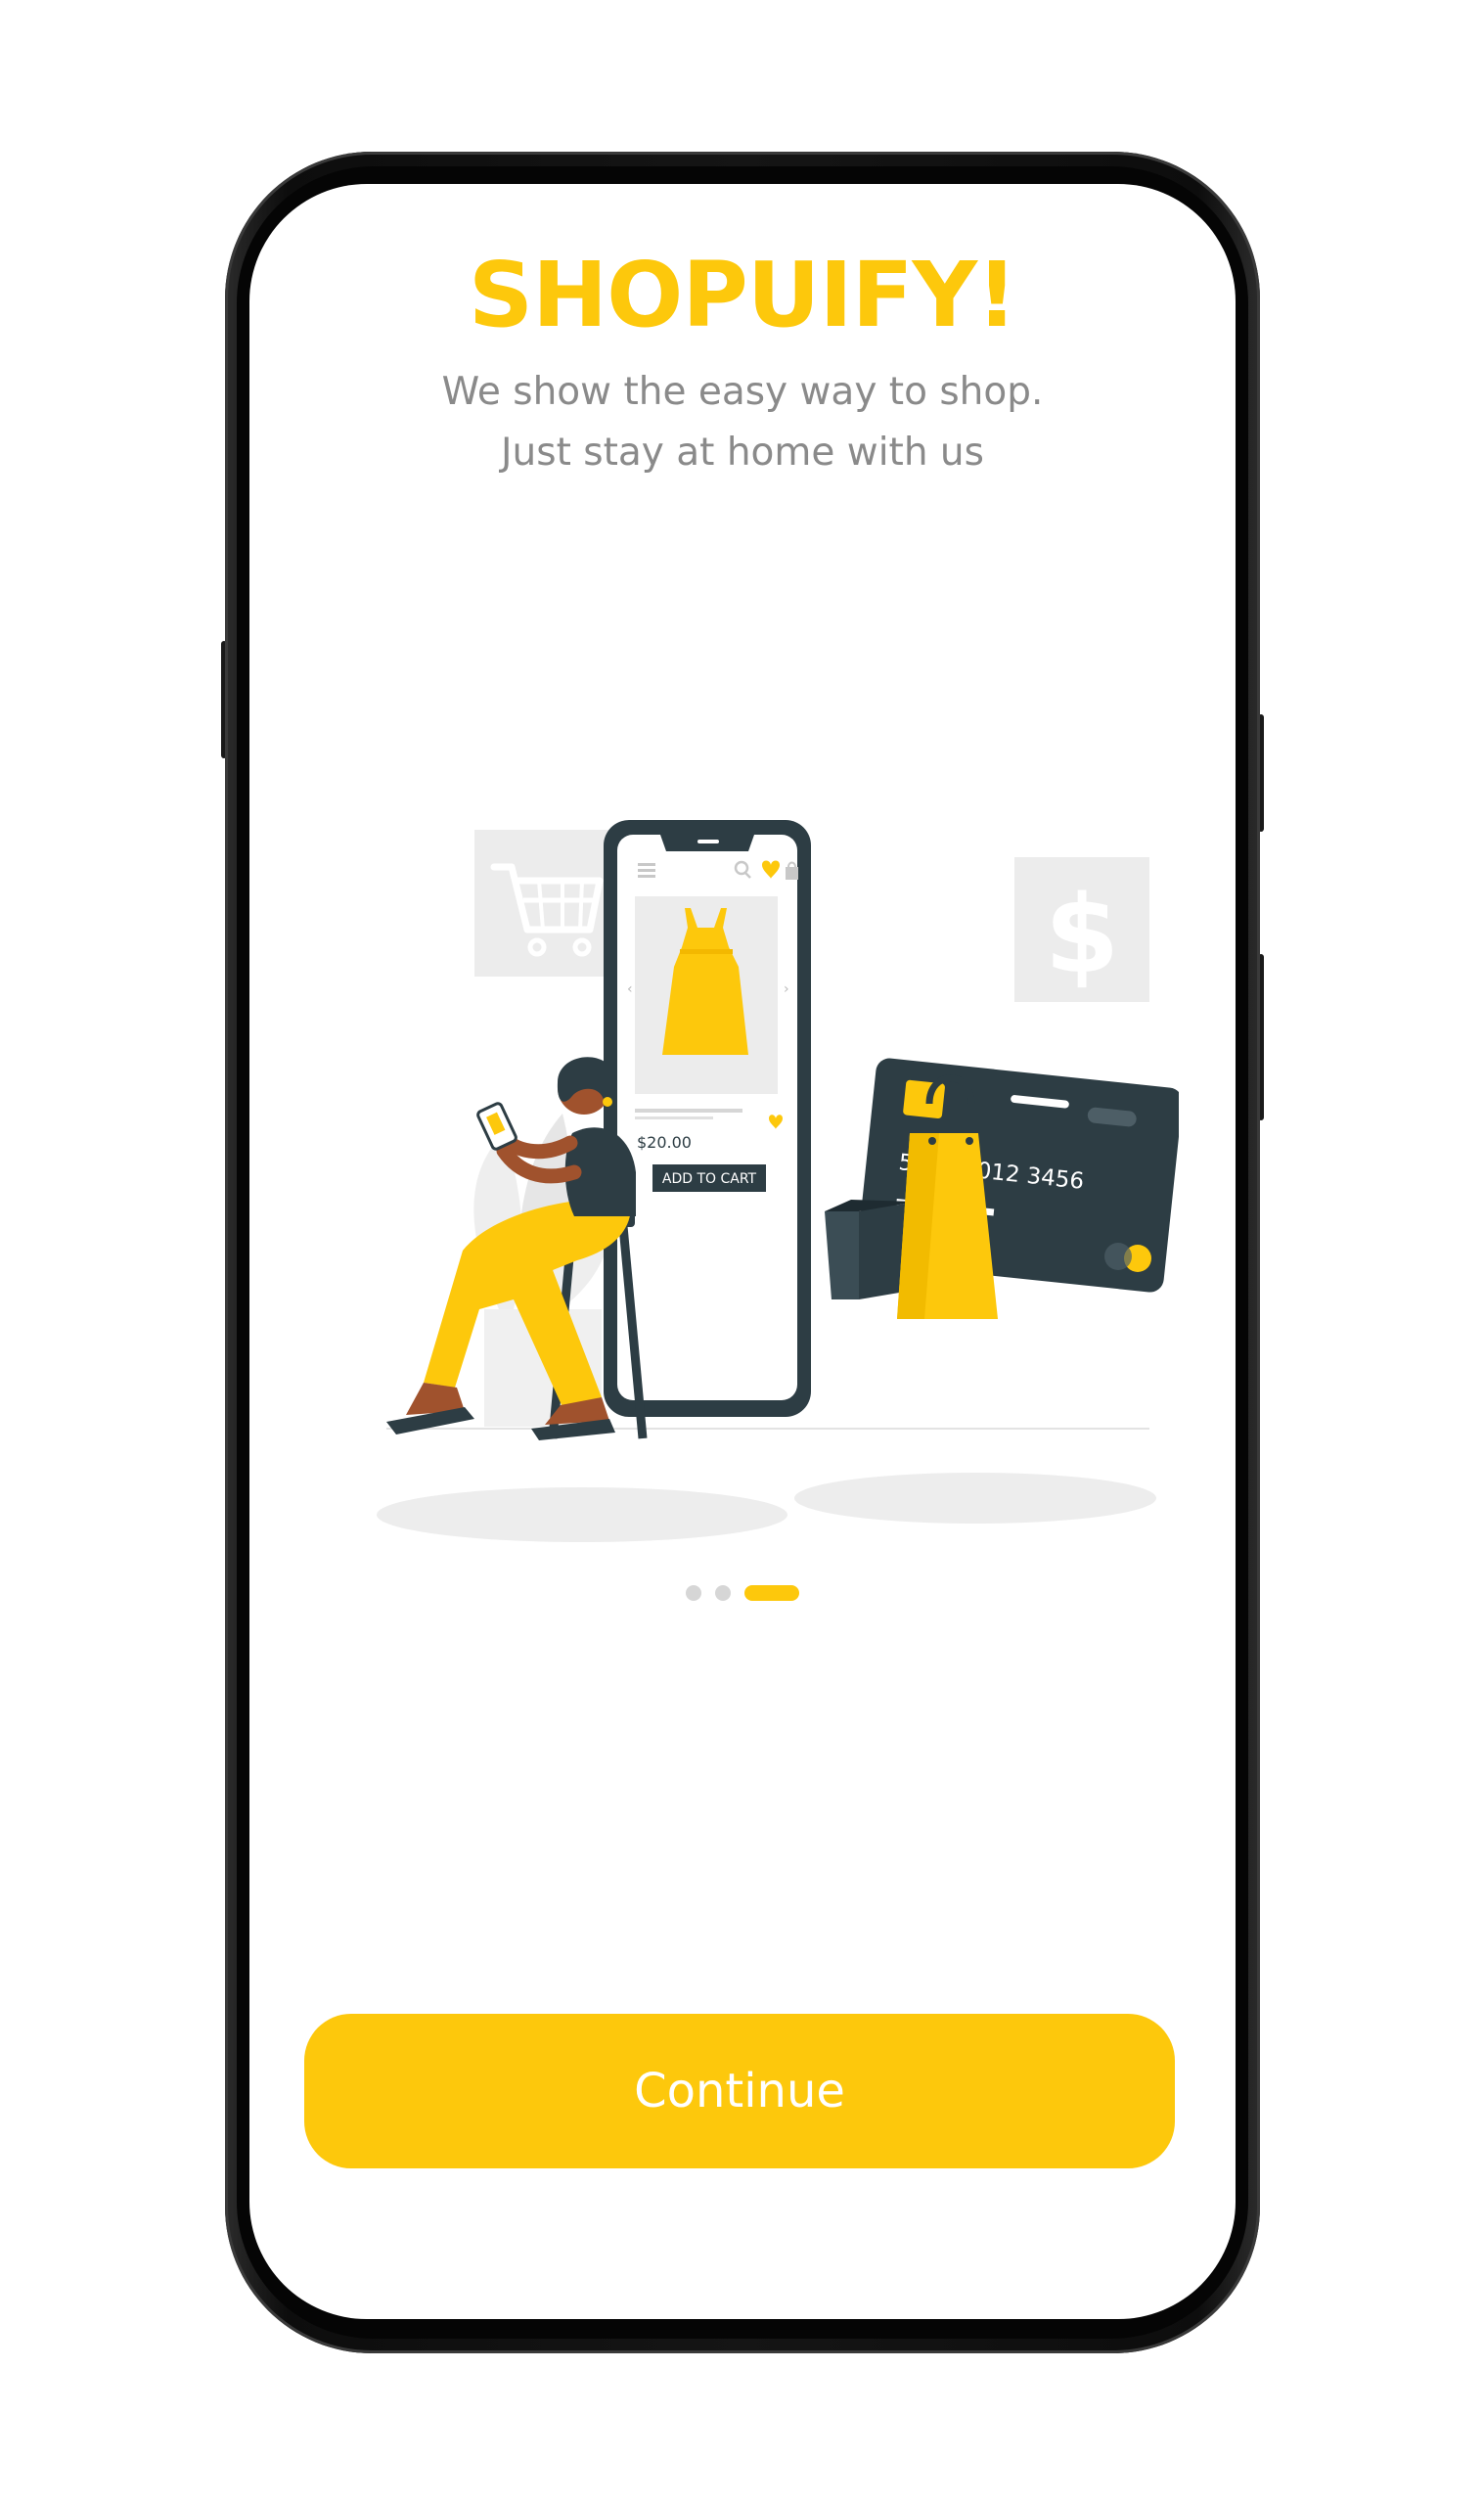  What do you see at coordinates (742, 392) in the screenshot?
I see `tagline-line-1: We show the easy way to shop.` at bounding box center [742, 392].